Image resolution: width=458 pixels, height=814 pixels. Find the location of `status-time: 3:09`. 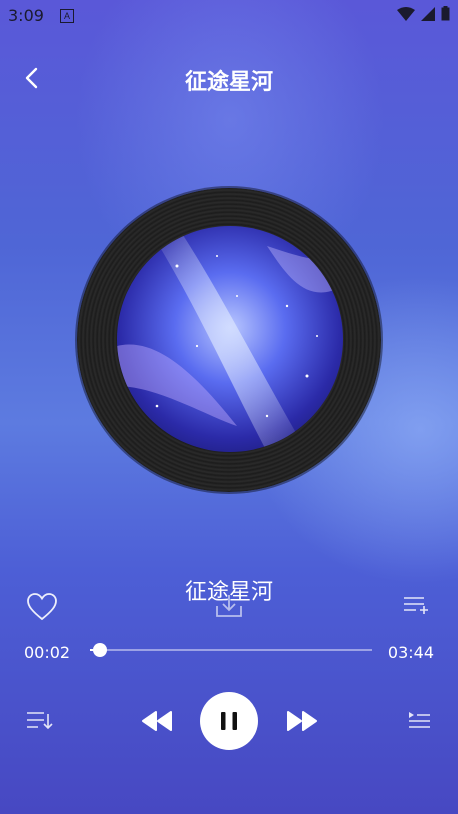

status-time: 3:09 is located at coordinates (26, 15).